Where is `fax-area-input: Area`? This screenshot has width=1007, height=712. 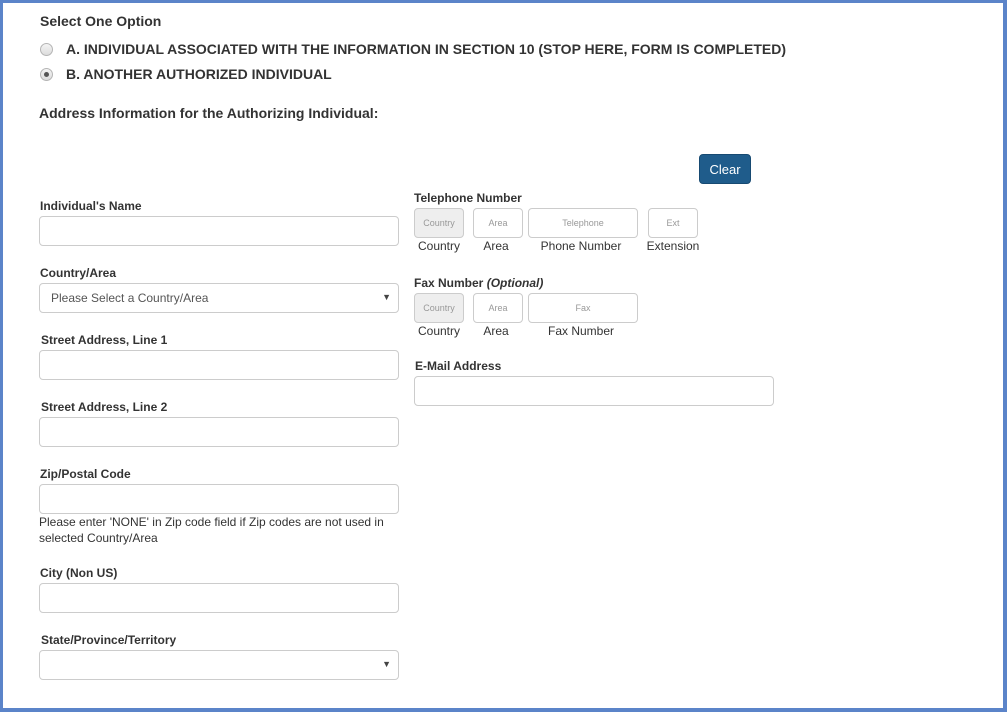 fax-area-input: Area is located at coordinates (498, 308).